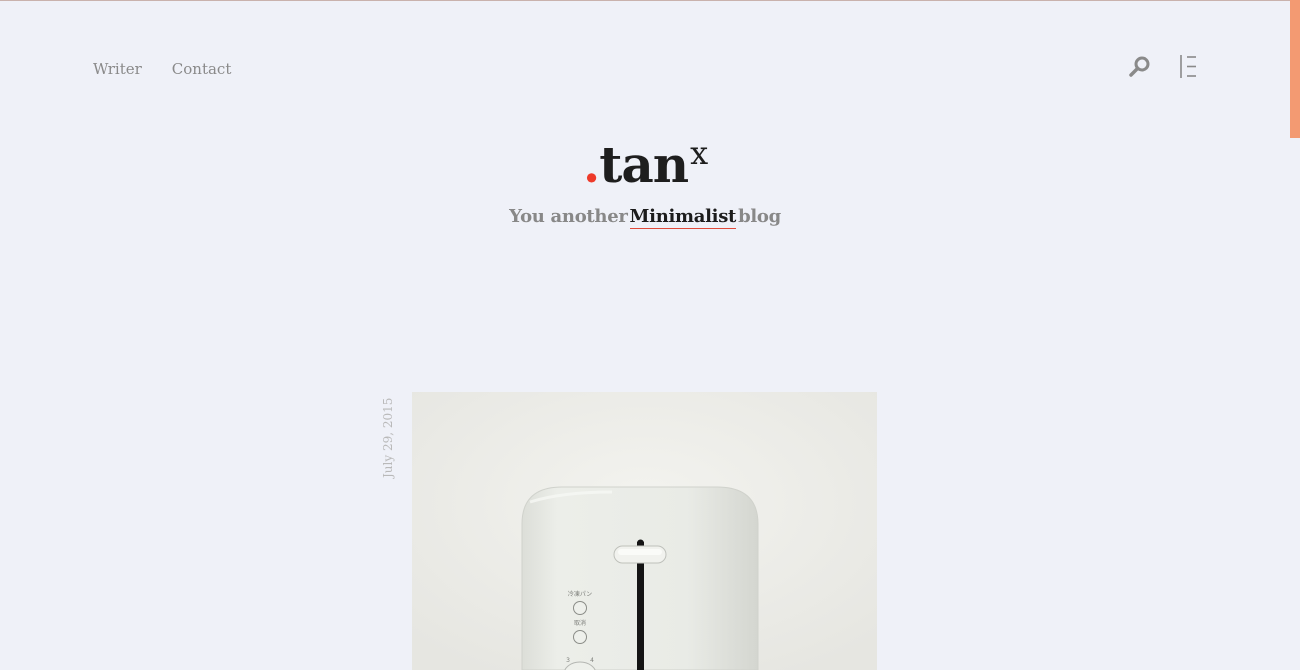  I want to click on post-featured-image: 冷凍パン 取消 3 4, so click(644, 531).